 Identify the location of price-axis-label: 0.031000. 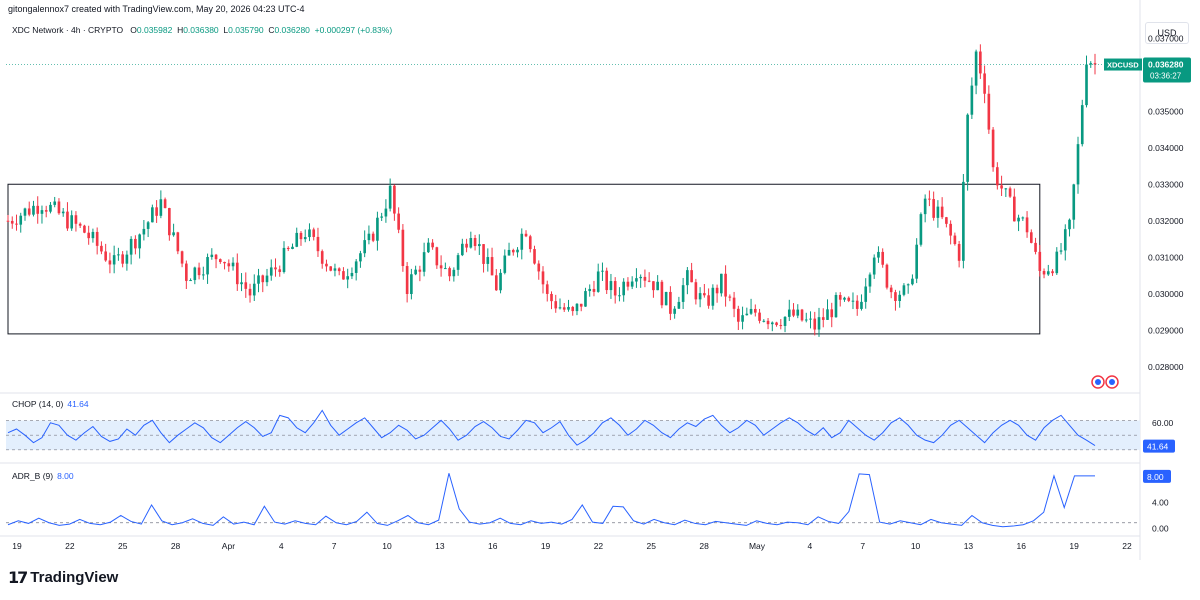
(1166, 257).